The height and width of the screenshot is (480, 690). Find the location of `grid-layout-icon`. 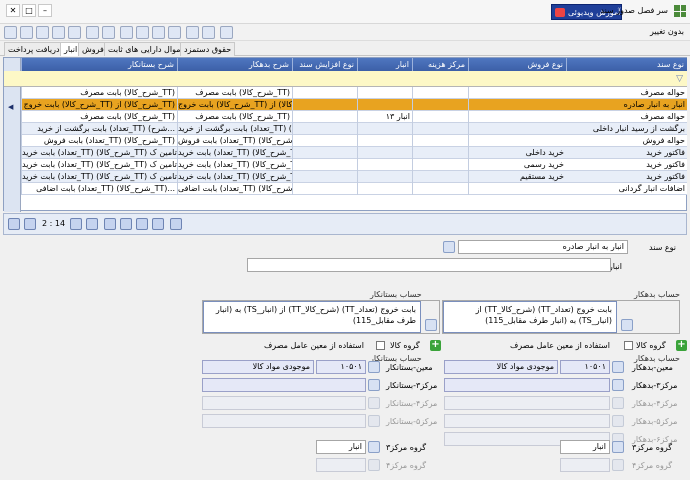

grid-layout-icon is located at coordinates (110, 224).